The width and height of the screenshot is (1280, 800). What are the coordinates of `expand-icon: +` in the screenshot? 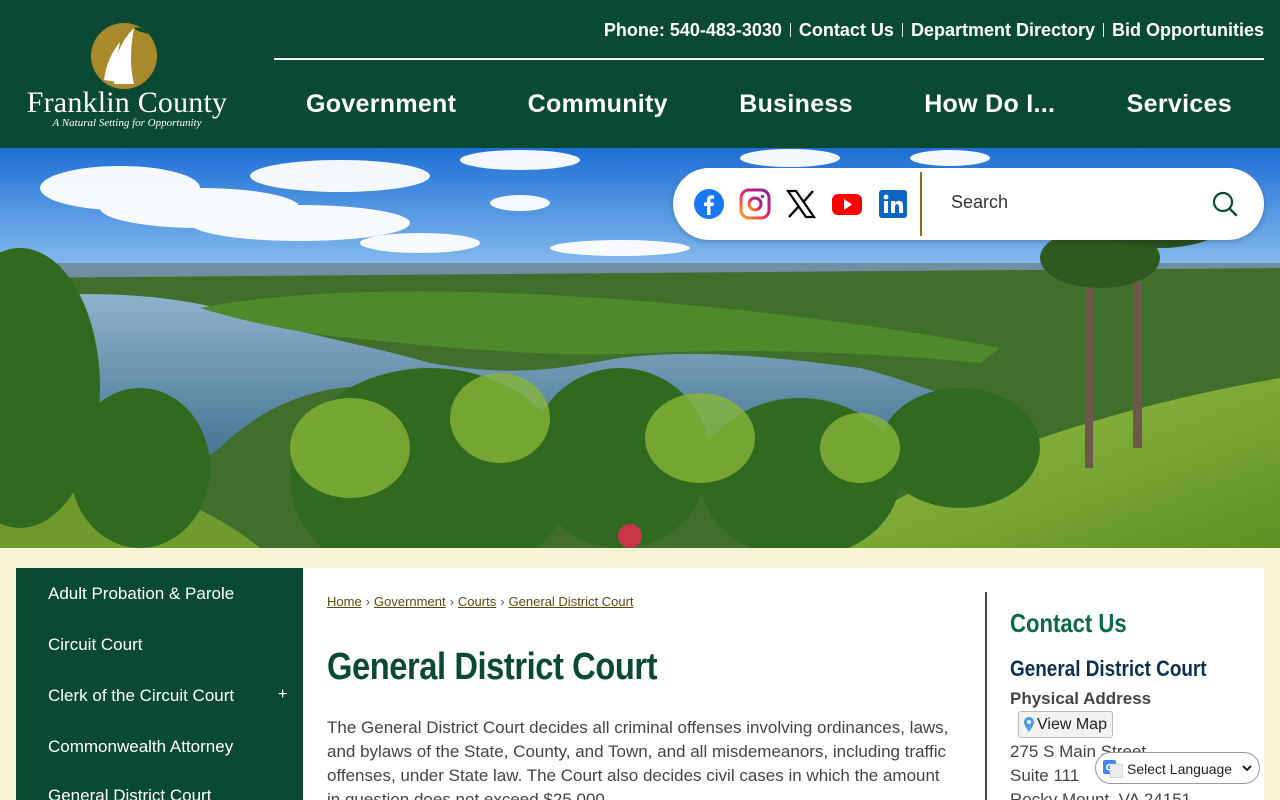 It's located at (282, 695).